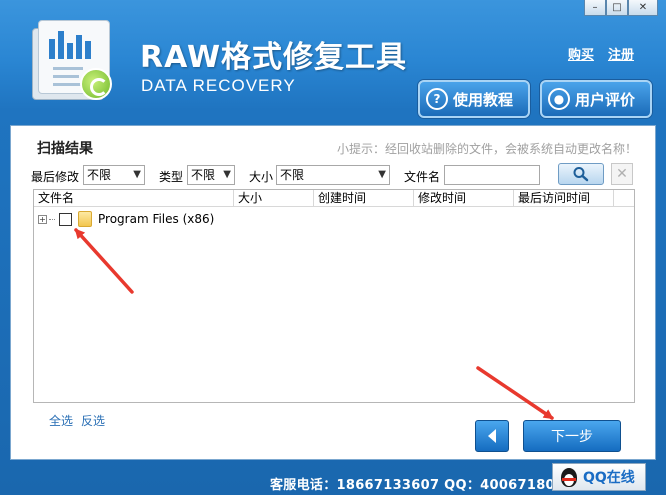 This screenshot has width=666, height=495. I want to click on register-link: 注册, so click(621, 53).